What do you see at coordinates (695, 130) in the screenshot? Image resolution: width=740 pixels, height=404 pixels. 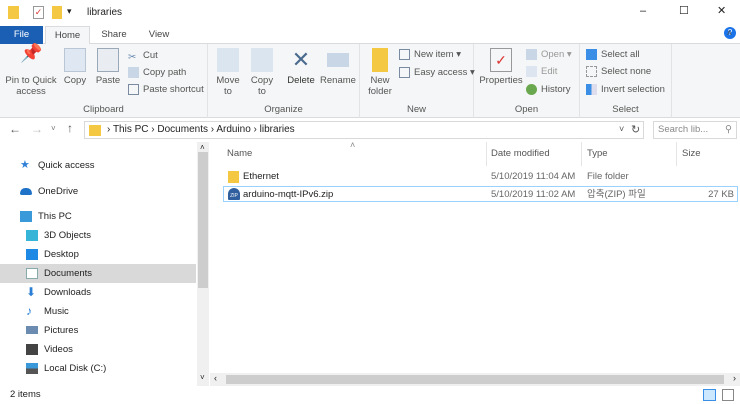 I see `search-input: Search lib... ⚲` at bounding box center [695, 130].